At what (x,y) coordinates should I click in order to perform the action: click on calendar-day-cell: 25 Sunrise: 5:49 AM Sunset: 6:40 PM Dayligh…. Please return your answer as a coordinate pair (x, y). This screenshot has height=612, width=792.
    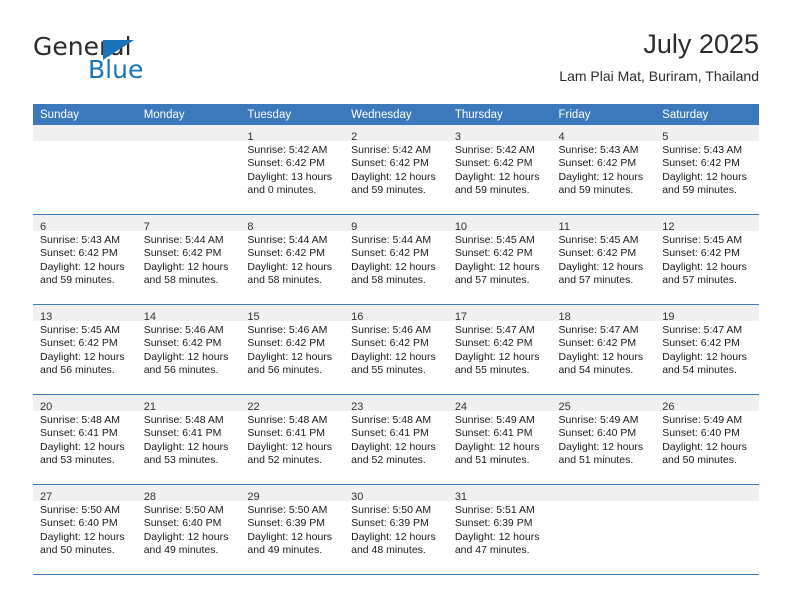
    Looking at the image, I should click on (603, 439).